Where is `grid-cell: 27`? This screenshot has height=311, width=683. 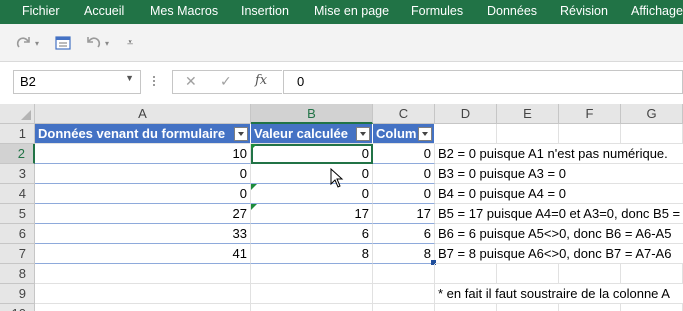 grid-cell: 27 is located at coordinates (143, 214).